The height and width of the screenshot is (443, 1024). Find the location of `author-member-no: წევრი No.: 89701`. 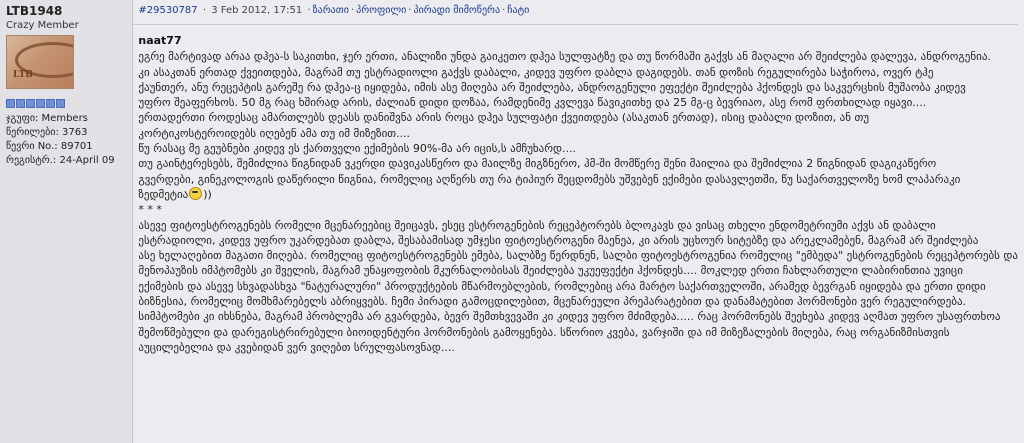

author-member-no: წევრი No.: 89701 is located at coordinates (49, 146).